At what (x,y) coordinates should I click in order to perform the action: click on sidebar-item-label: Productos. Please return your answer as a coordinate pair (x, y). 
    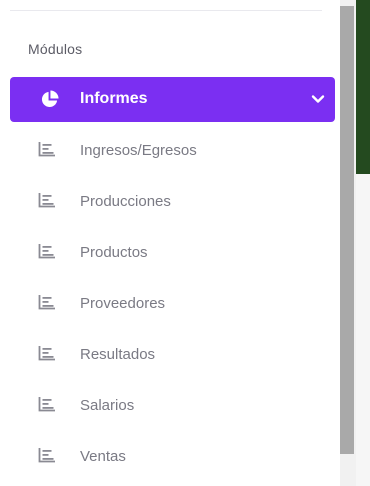
    Looking at the image, I should click on (114, 252).